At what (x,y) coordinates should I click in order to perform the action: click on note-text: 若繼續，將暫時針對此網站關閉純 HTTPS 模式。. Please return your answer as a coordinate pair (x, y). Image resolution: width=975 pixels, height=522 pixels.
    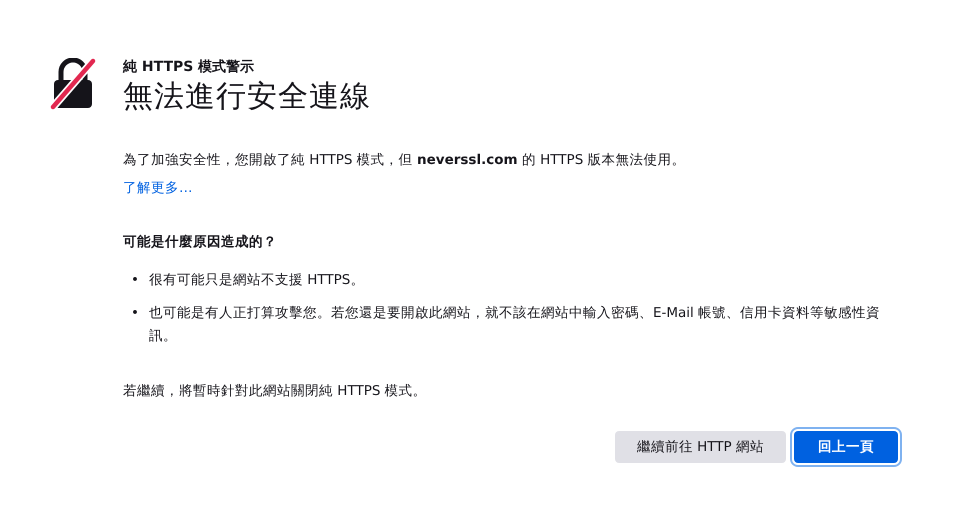
    Looking at the image, I should click on (275, 391).